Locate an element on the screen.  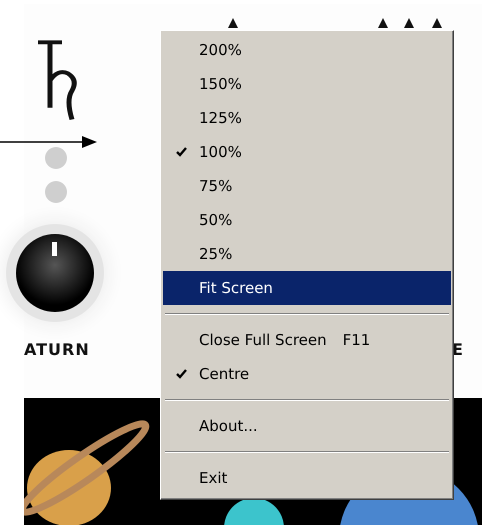
menu-item: 100% is located at coordinates (307, 152).